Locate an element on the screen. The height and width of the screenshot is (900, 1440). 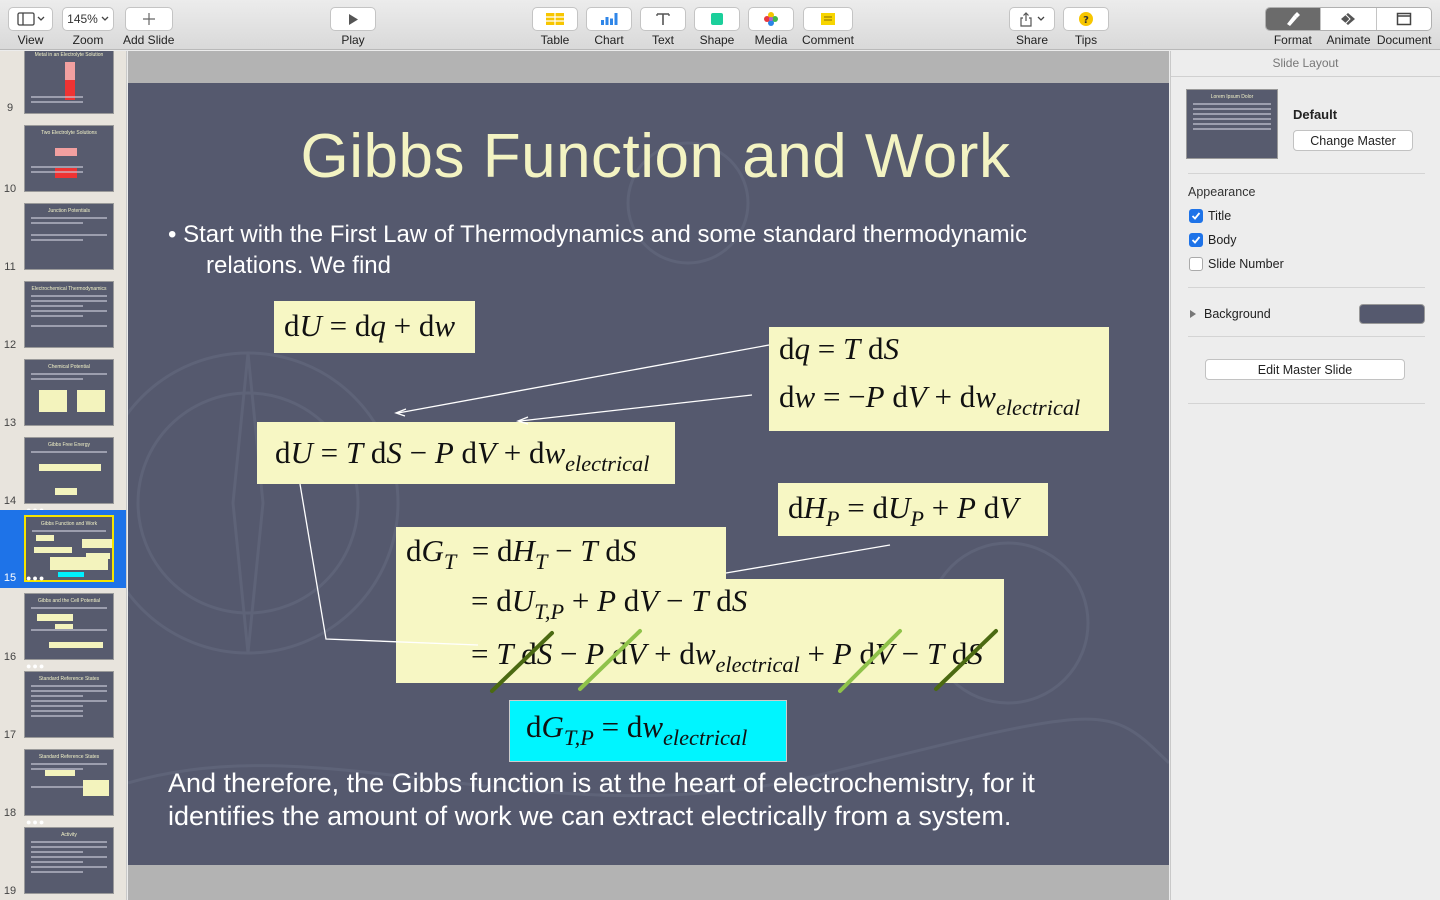
text-icon is located at coordinates (663, 19).